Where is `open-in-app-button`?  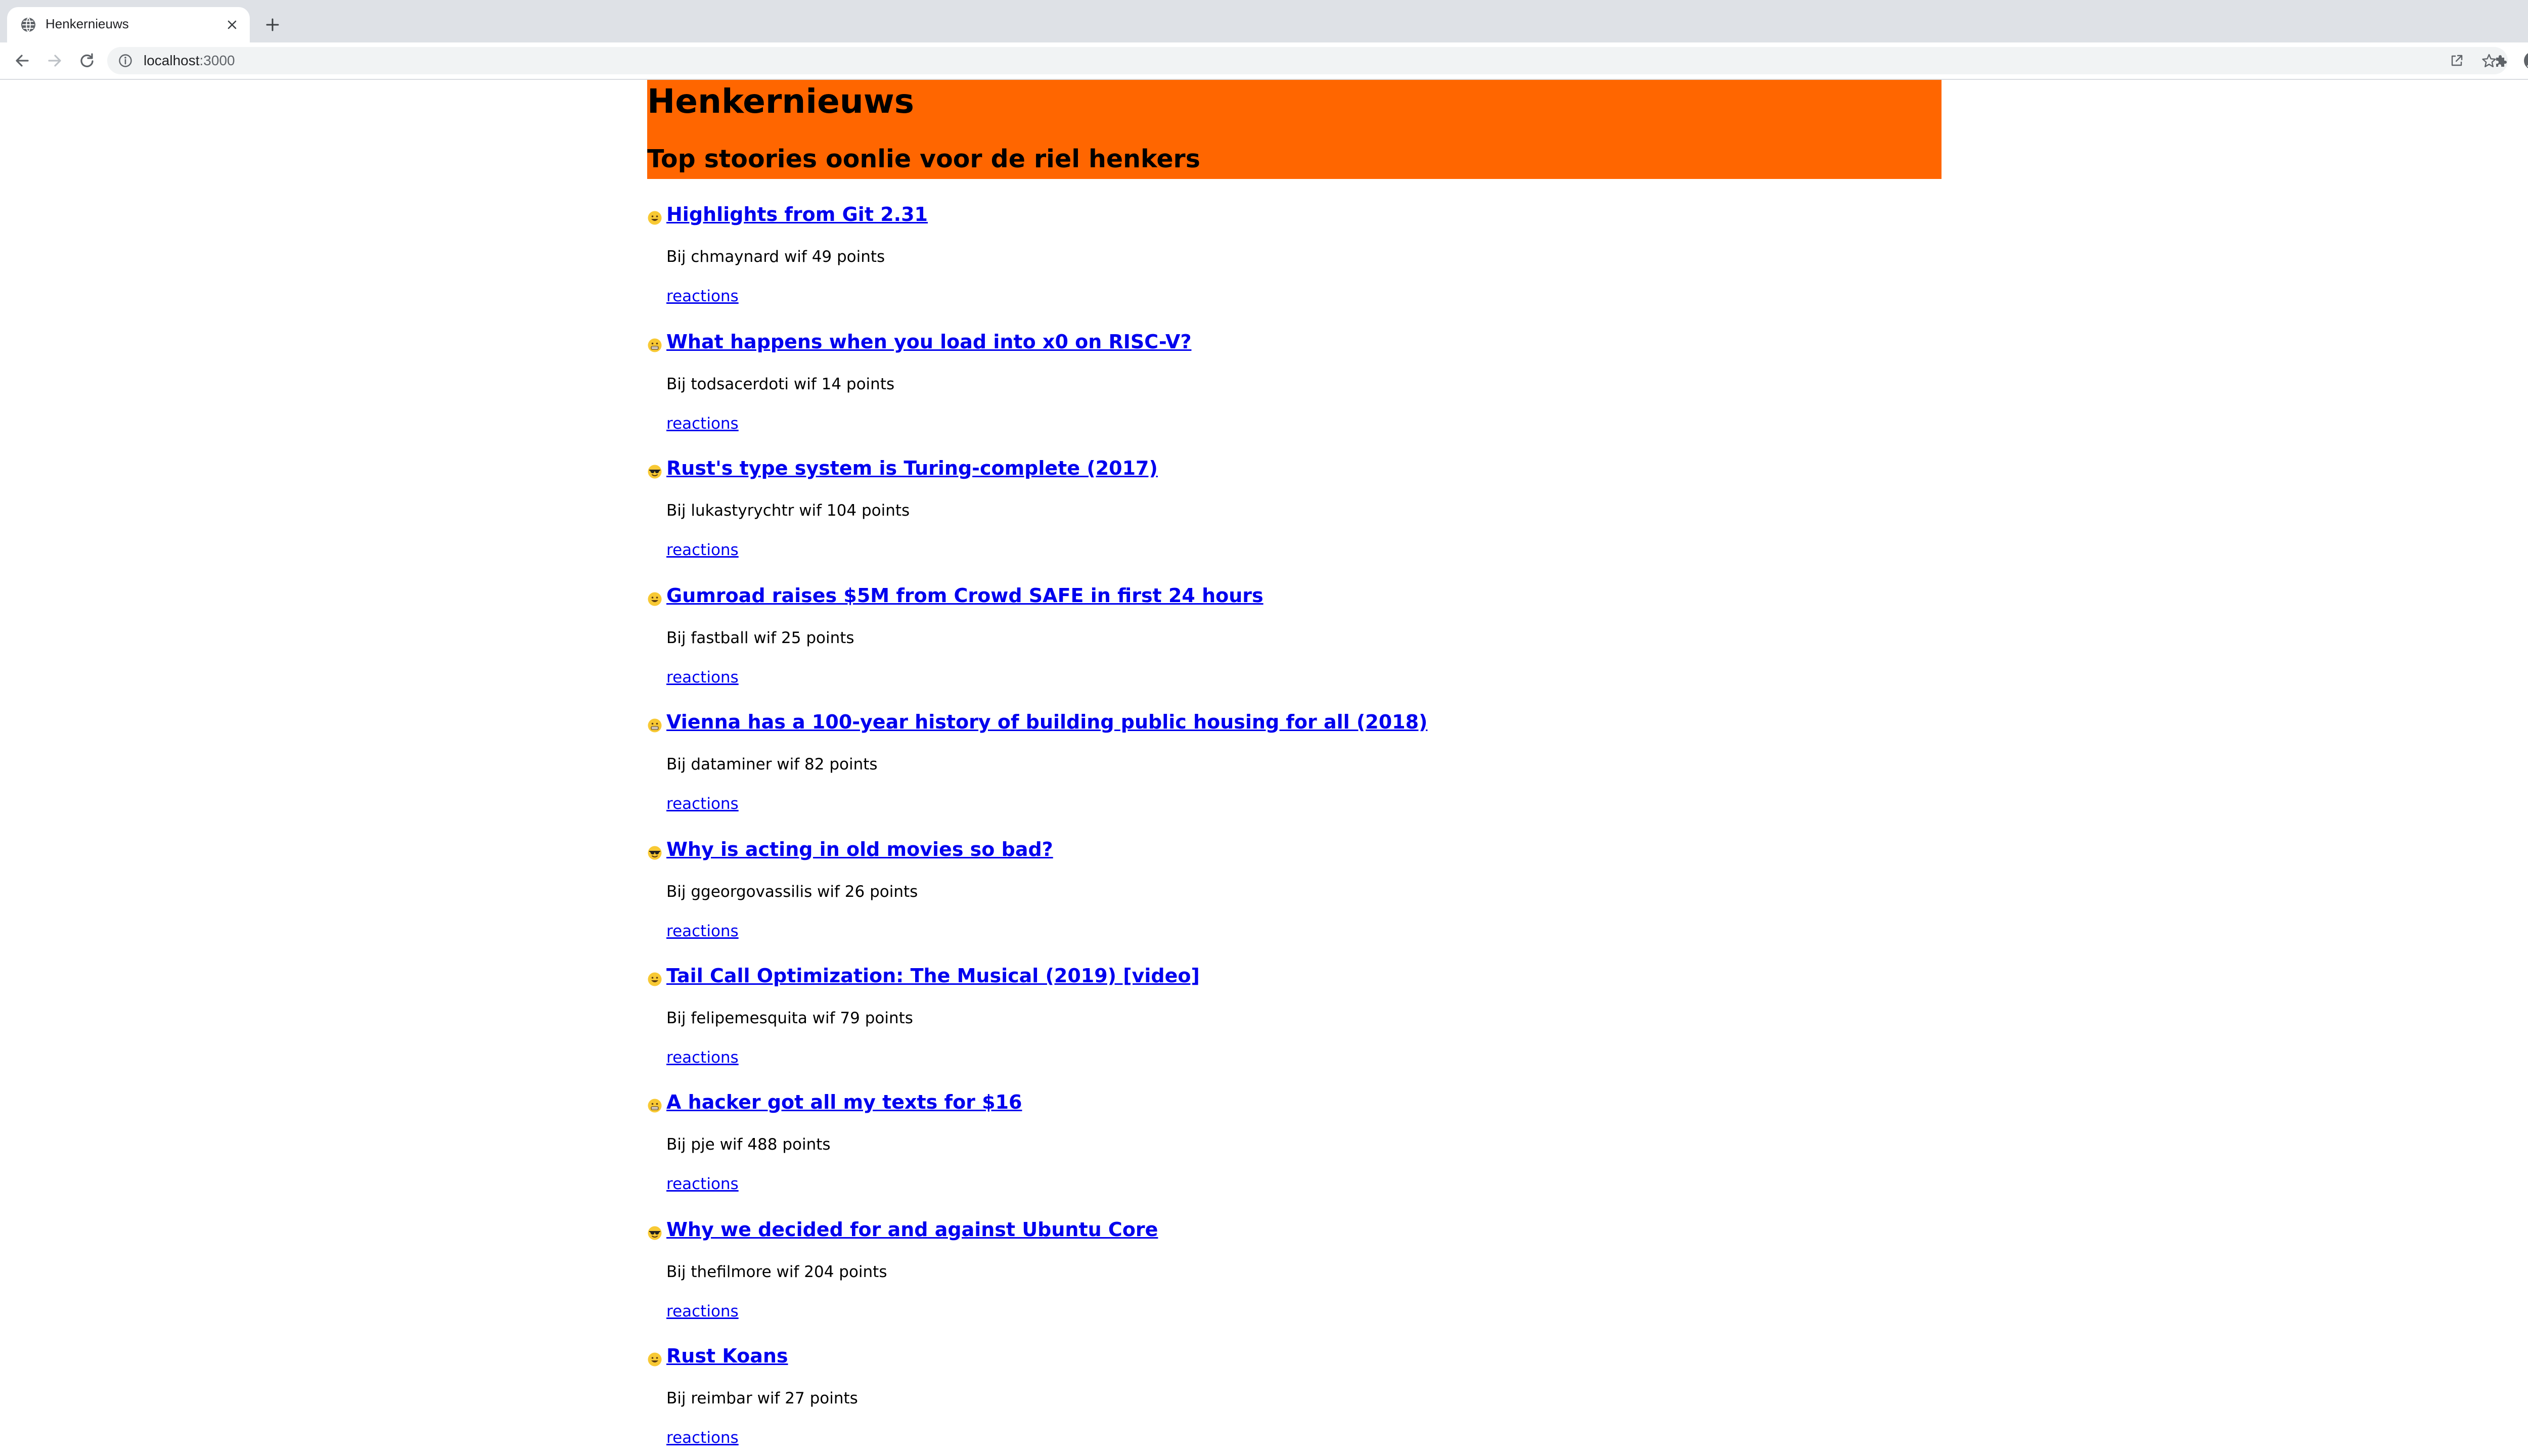
open-in-app-button is located at coordinates (2457, 60).